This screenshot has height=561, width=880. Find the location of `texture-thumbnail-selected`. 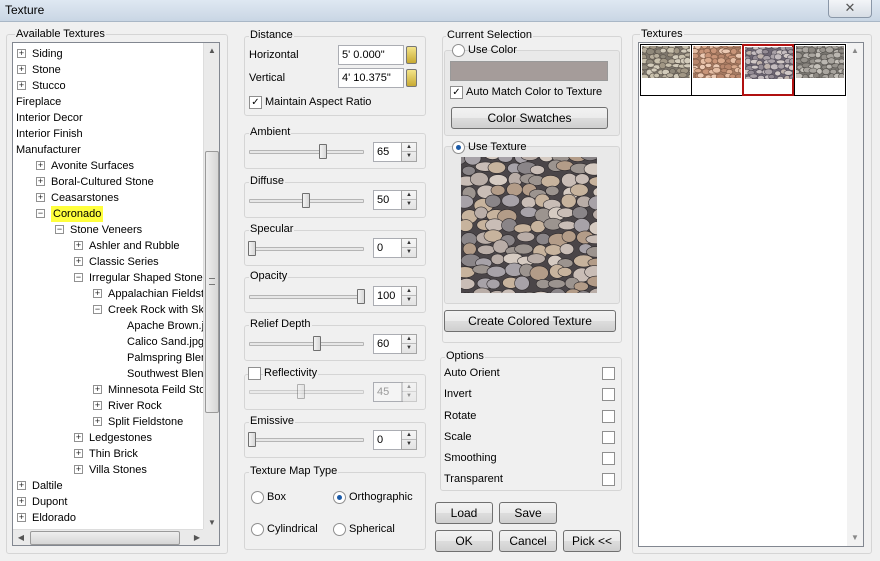

texture-thumbnail-selected is located at coordinates (768, 70).